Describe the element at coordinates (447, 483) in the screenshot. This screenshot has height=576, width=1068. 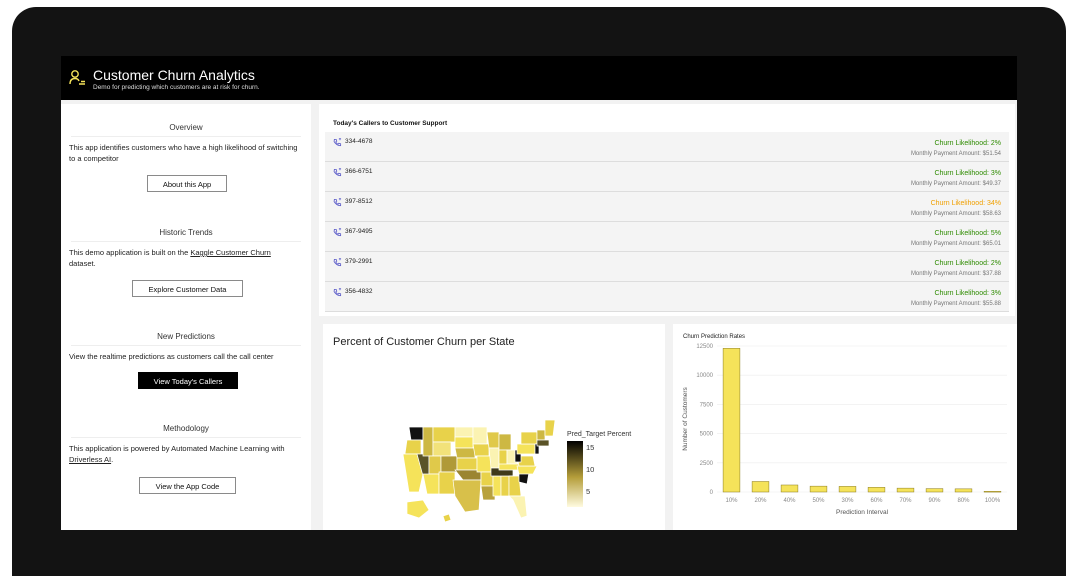
I see `state-nm` at that location.